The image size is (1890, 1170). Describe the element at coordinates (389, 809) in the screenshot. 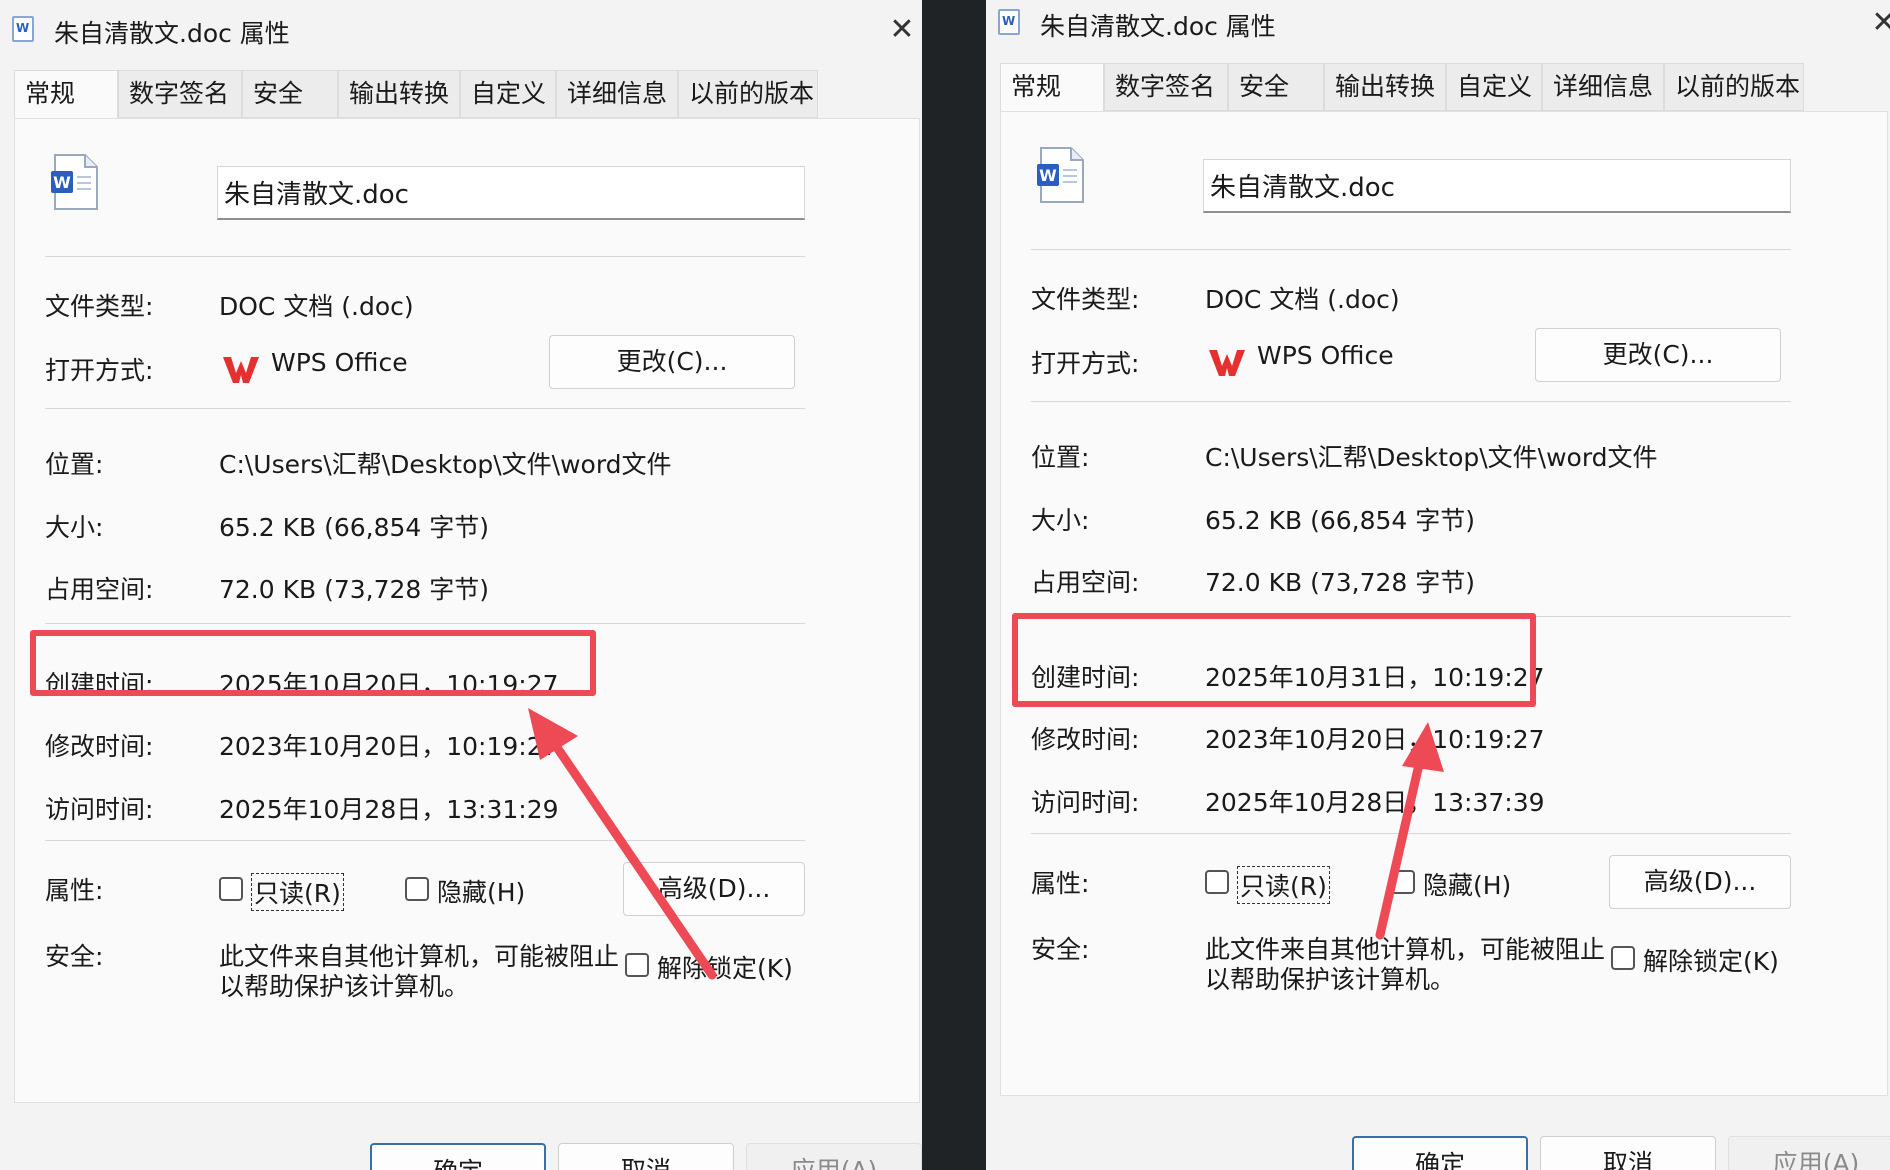

I see `accessed-value: 2025年10月28日，13:31:29` at that location.